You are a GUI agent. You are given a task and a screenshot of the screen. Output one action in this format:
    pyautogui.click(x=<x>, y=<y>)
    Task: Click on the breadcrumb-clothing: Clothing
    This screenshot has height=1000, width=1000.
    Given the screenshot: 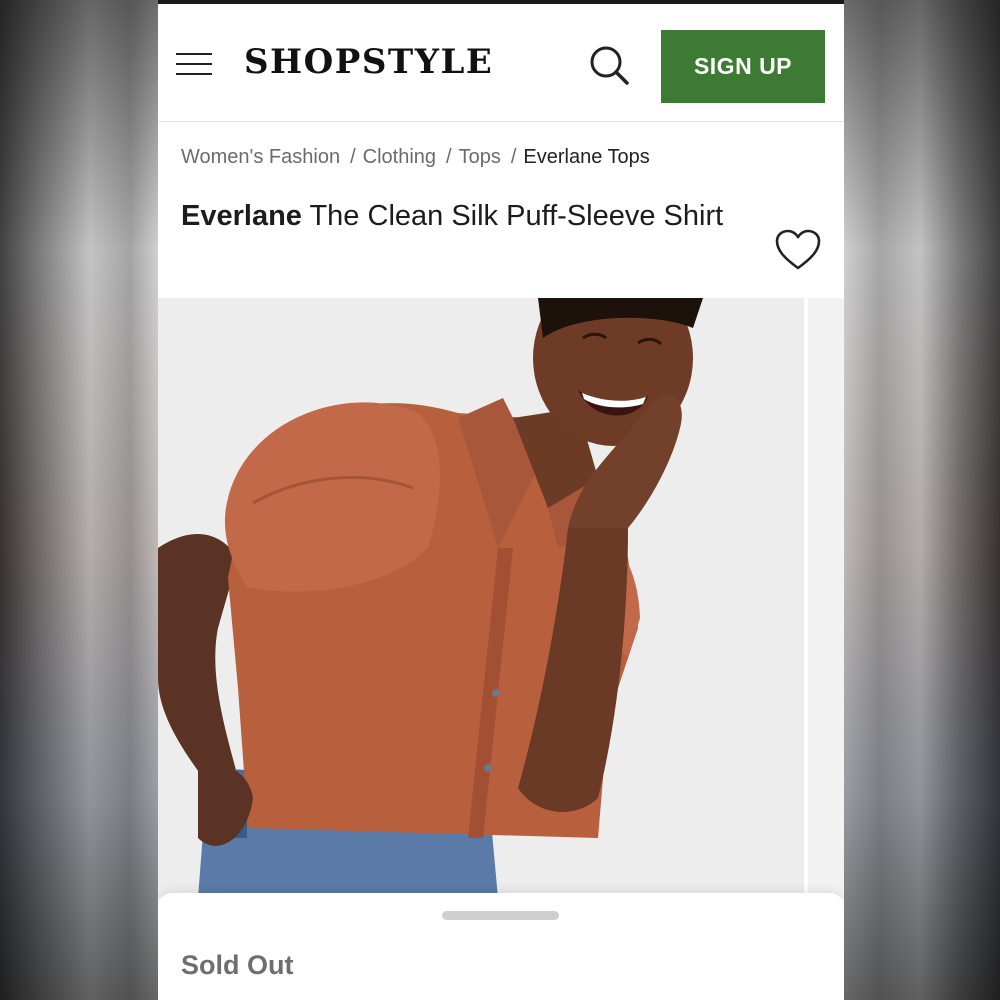 What is the action you would take?
    pyautogui.click(x=399, y=157)
    